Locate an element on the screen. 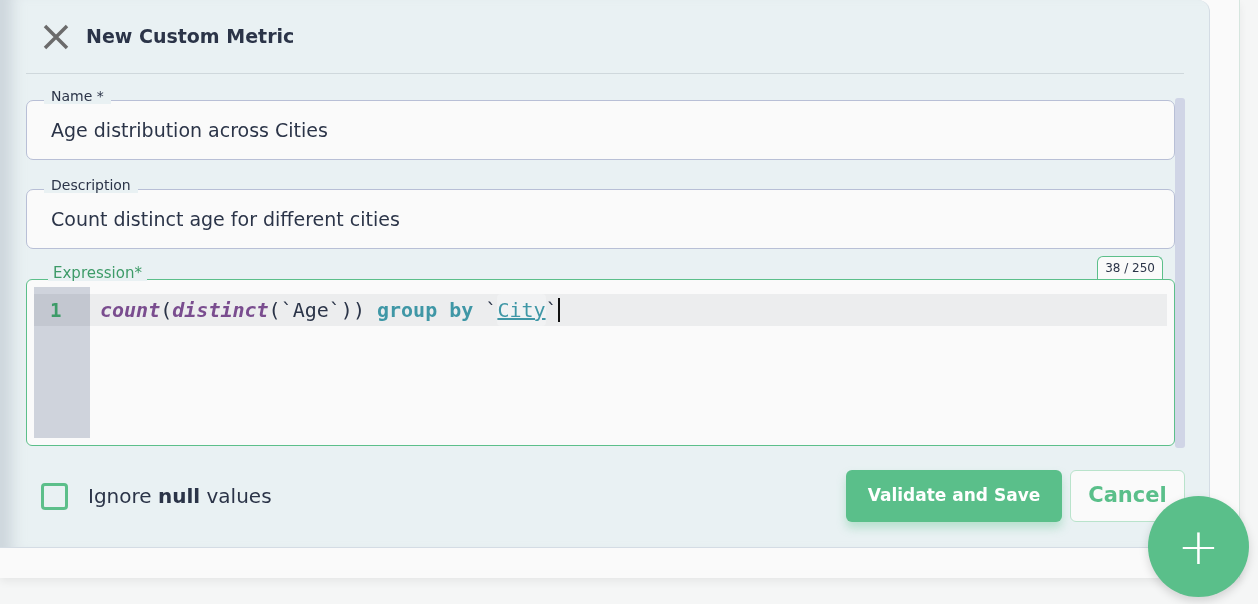 Image resolution: width=1258 pixels, height=604 pixels. line-number: 1 is located at coordinates (62, 310).